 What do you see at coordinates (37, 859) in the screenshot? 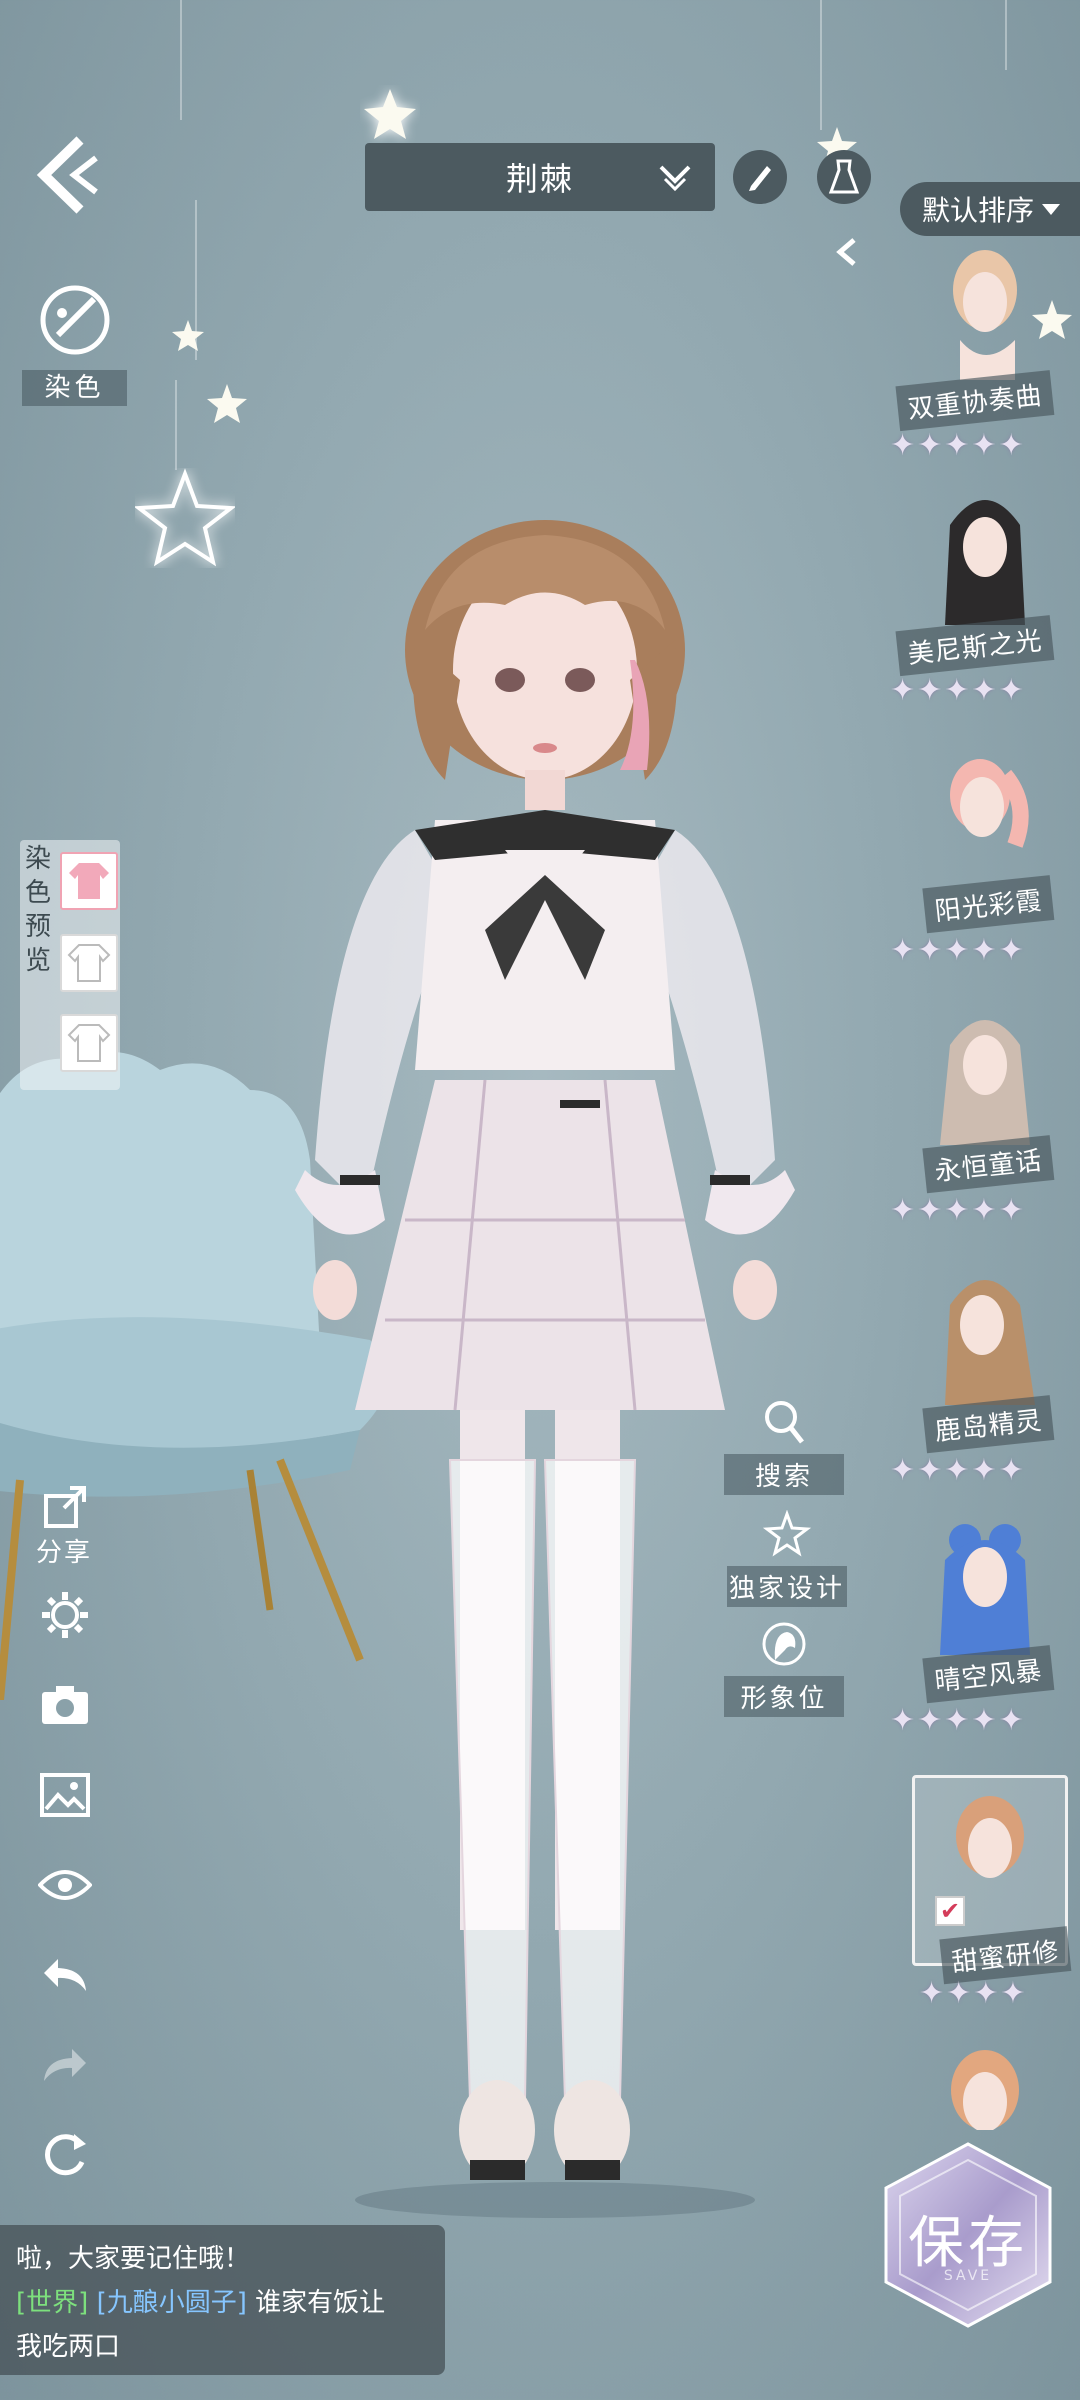
I see `dye-preview-char: 染` at bounding box center [37, 859].